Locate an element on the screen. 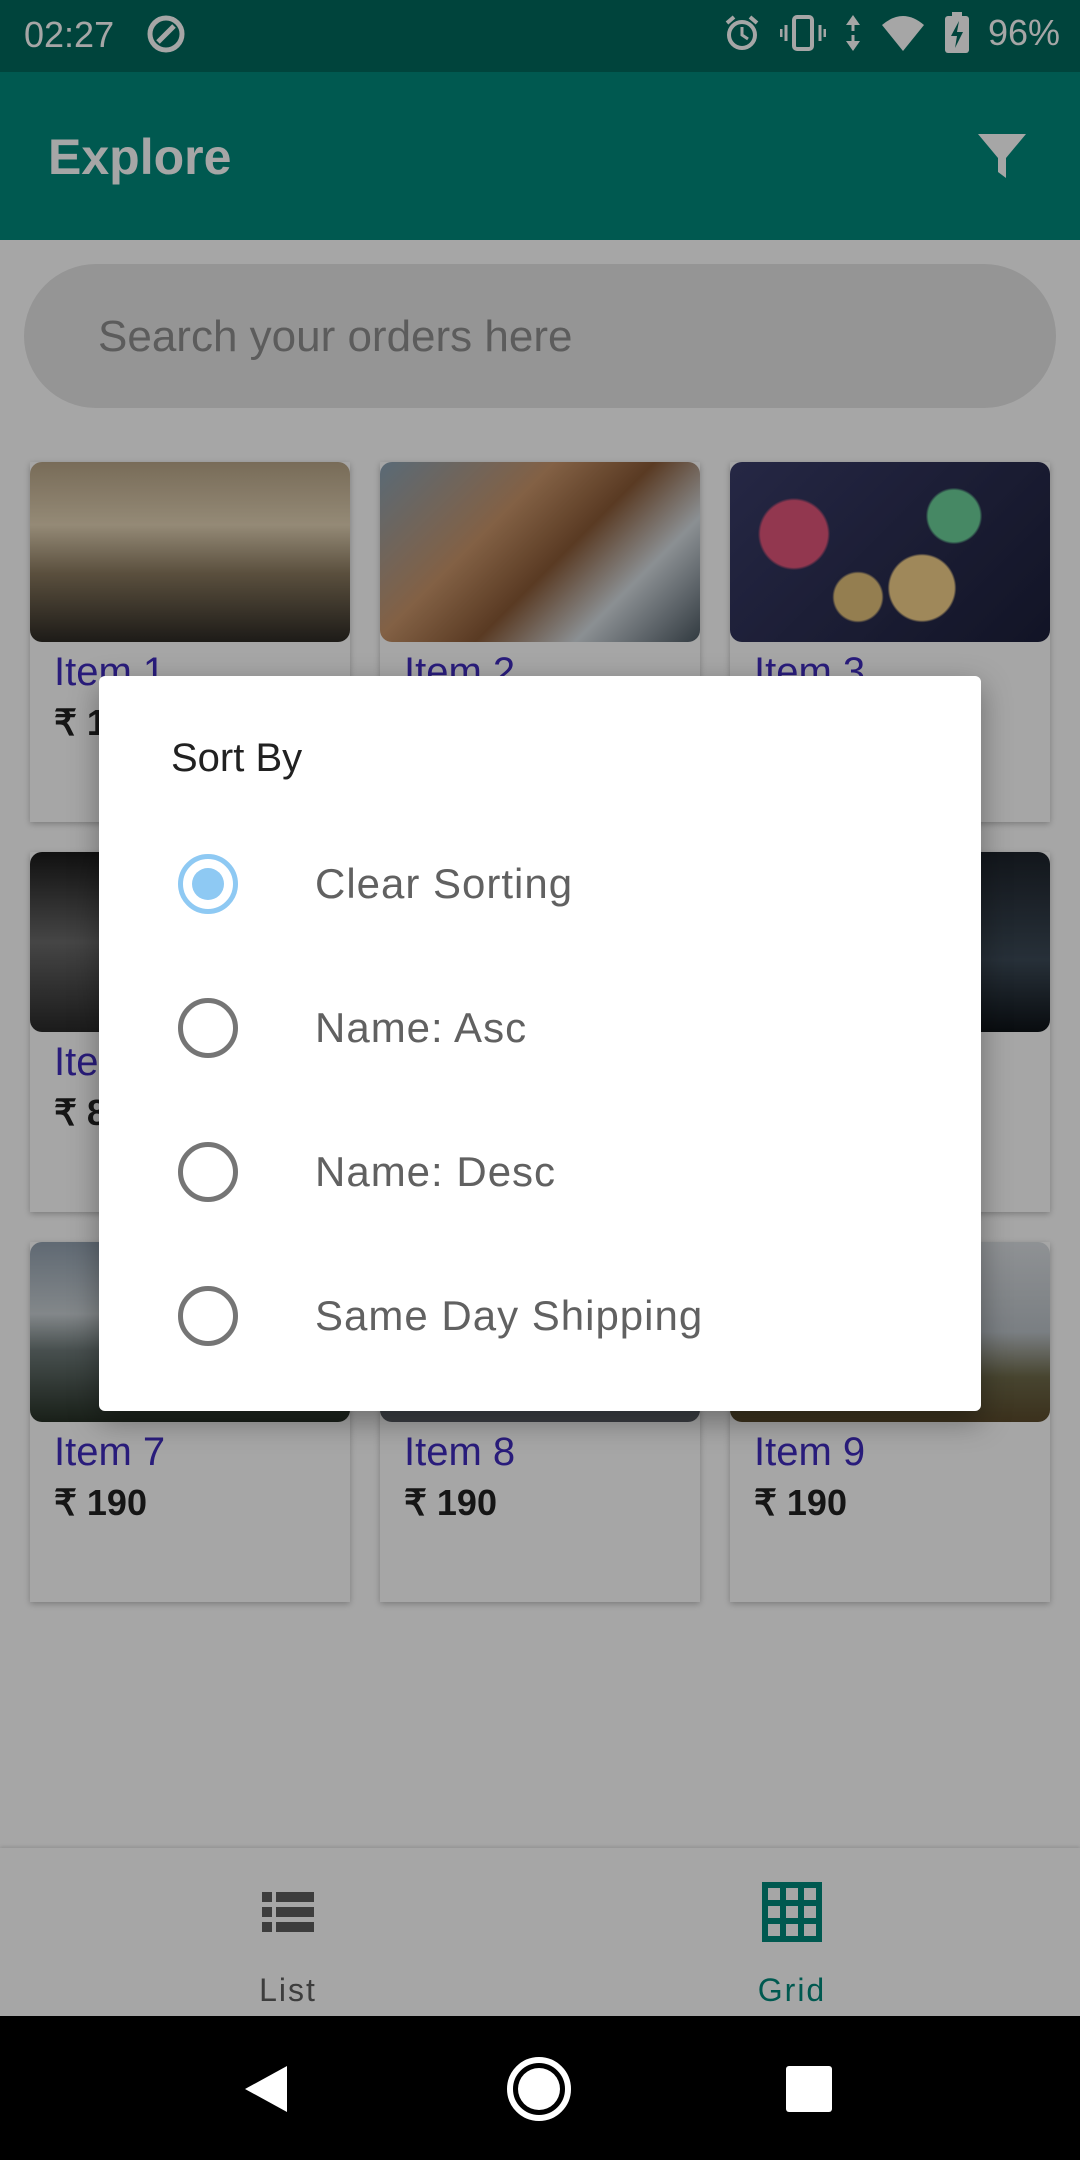  sort-option-name-asc: Name: Asc is located at coordinates (540, 1028).